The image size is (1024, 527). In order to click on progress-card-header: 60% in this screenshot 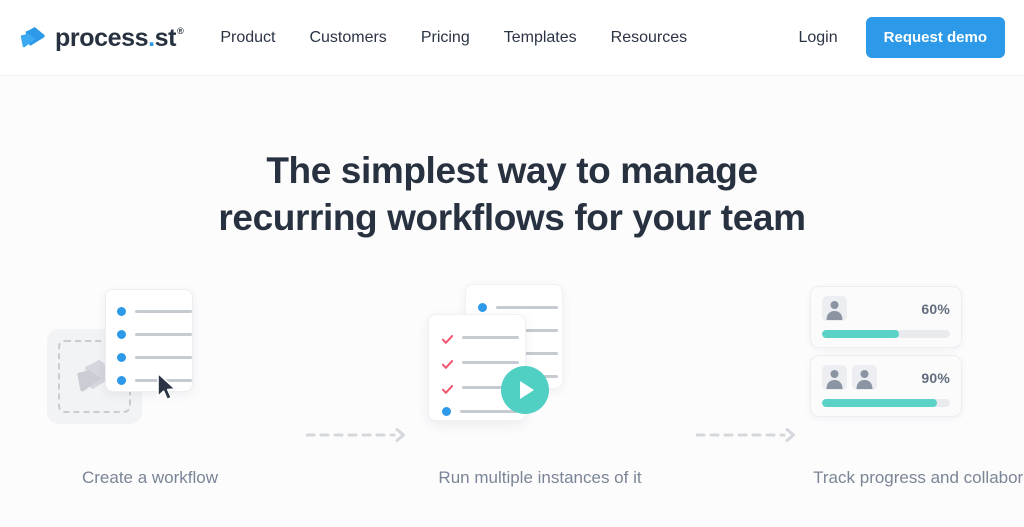, I will do `click(886, 308)`.